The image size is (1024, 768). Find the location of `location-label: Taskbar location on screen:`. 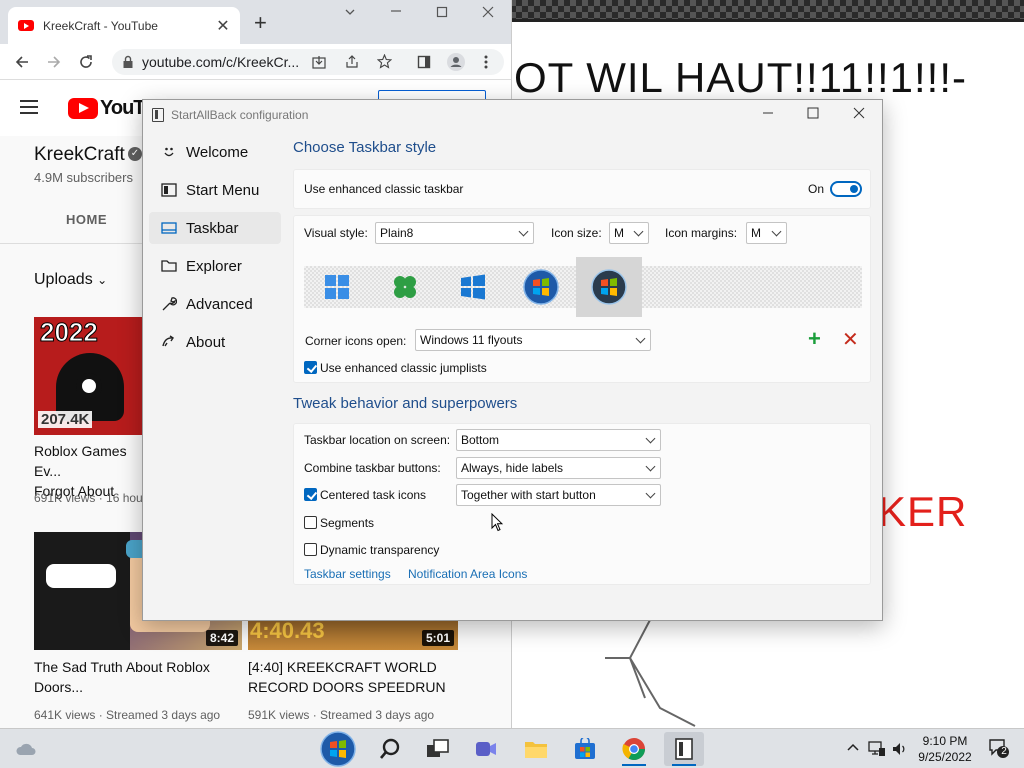

location-label: Taskbar location on screen: is located at coordinates (377, 440).